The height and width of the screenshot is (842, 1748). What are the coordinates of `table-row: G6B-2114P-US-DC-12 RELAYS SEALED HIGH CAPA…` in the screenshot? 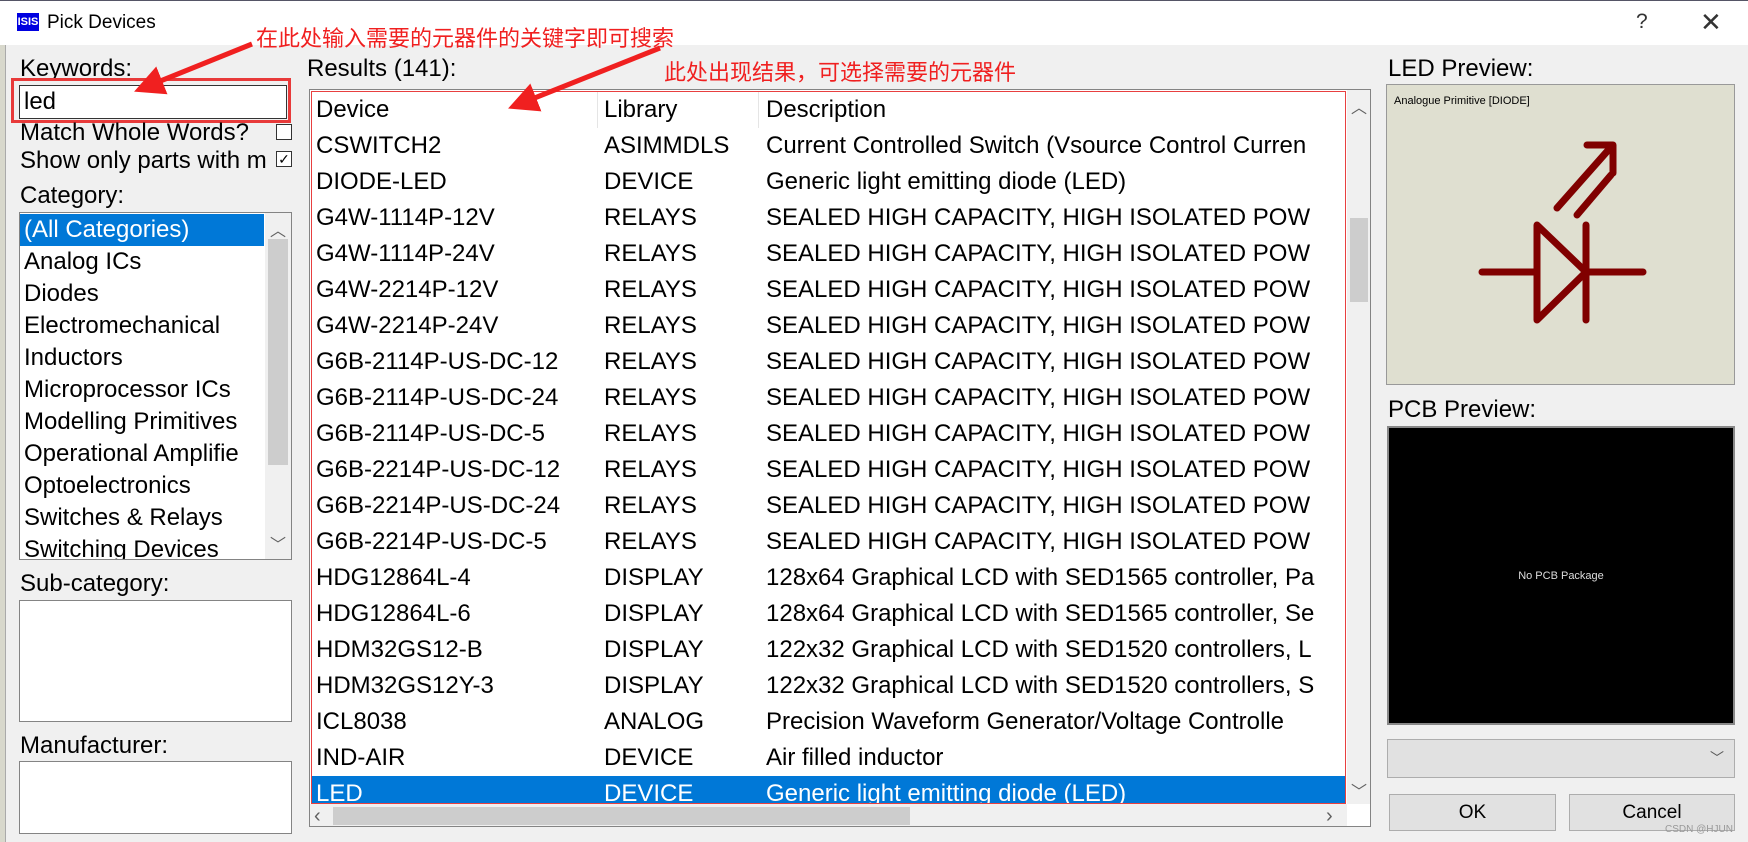 It's located at (828, 362).